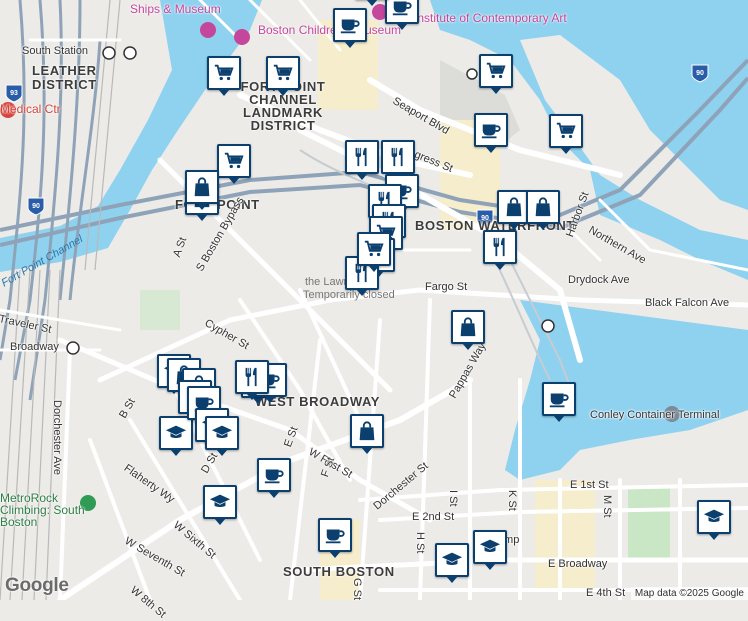  I want to click on google-logo: Google, so click(37, 585).